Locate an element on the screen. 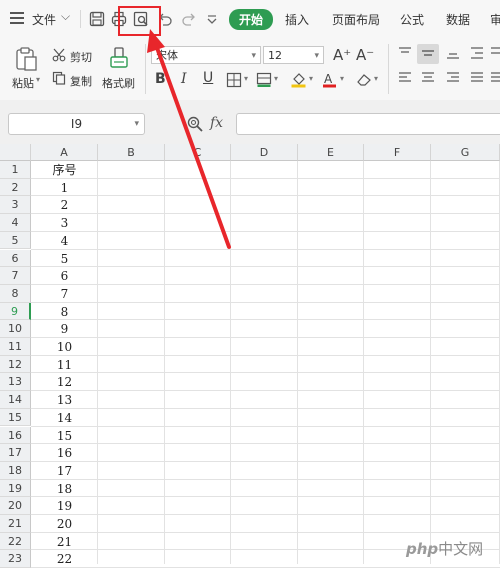 The height and width of the screenshot is (568, 500). annotation-arrow is located at coordinates (189, 139).